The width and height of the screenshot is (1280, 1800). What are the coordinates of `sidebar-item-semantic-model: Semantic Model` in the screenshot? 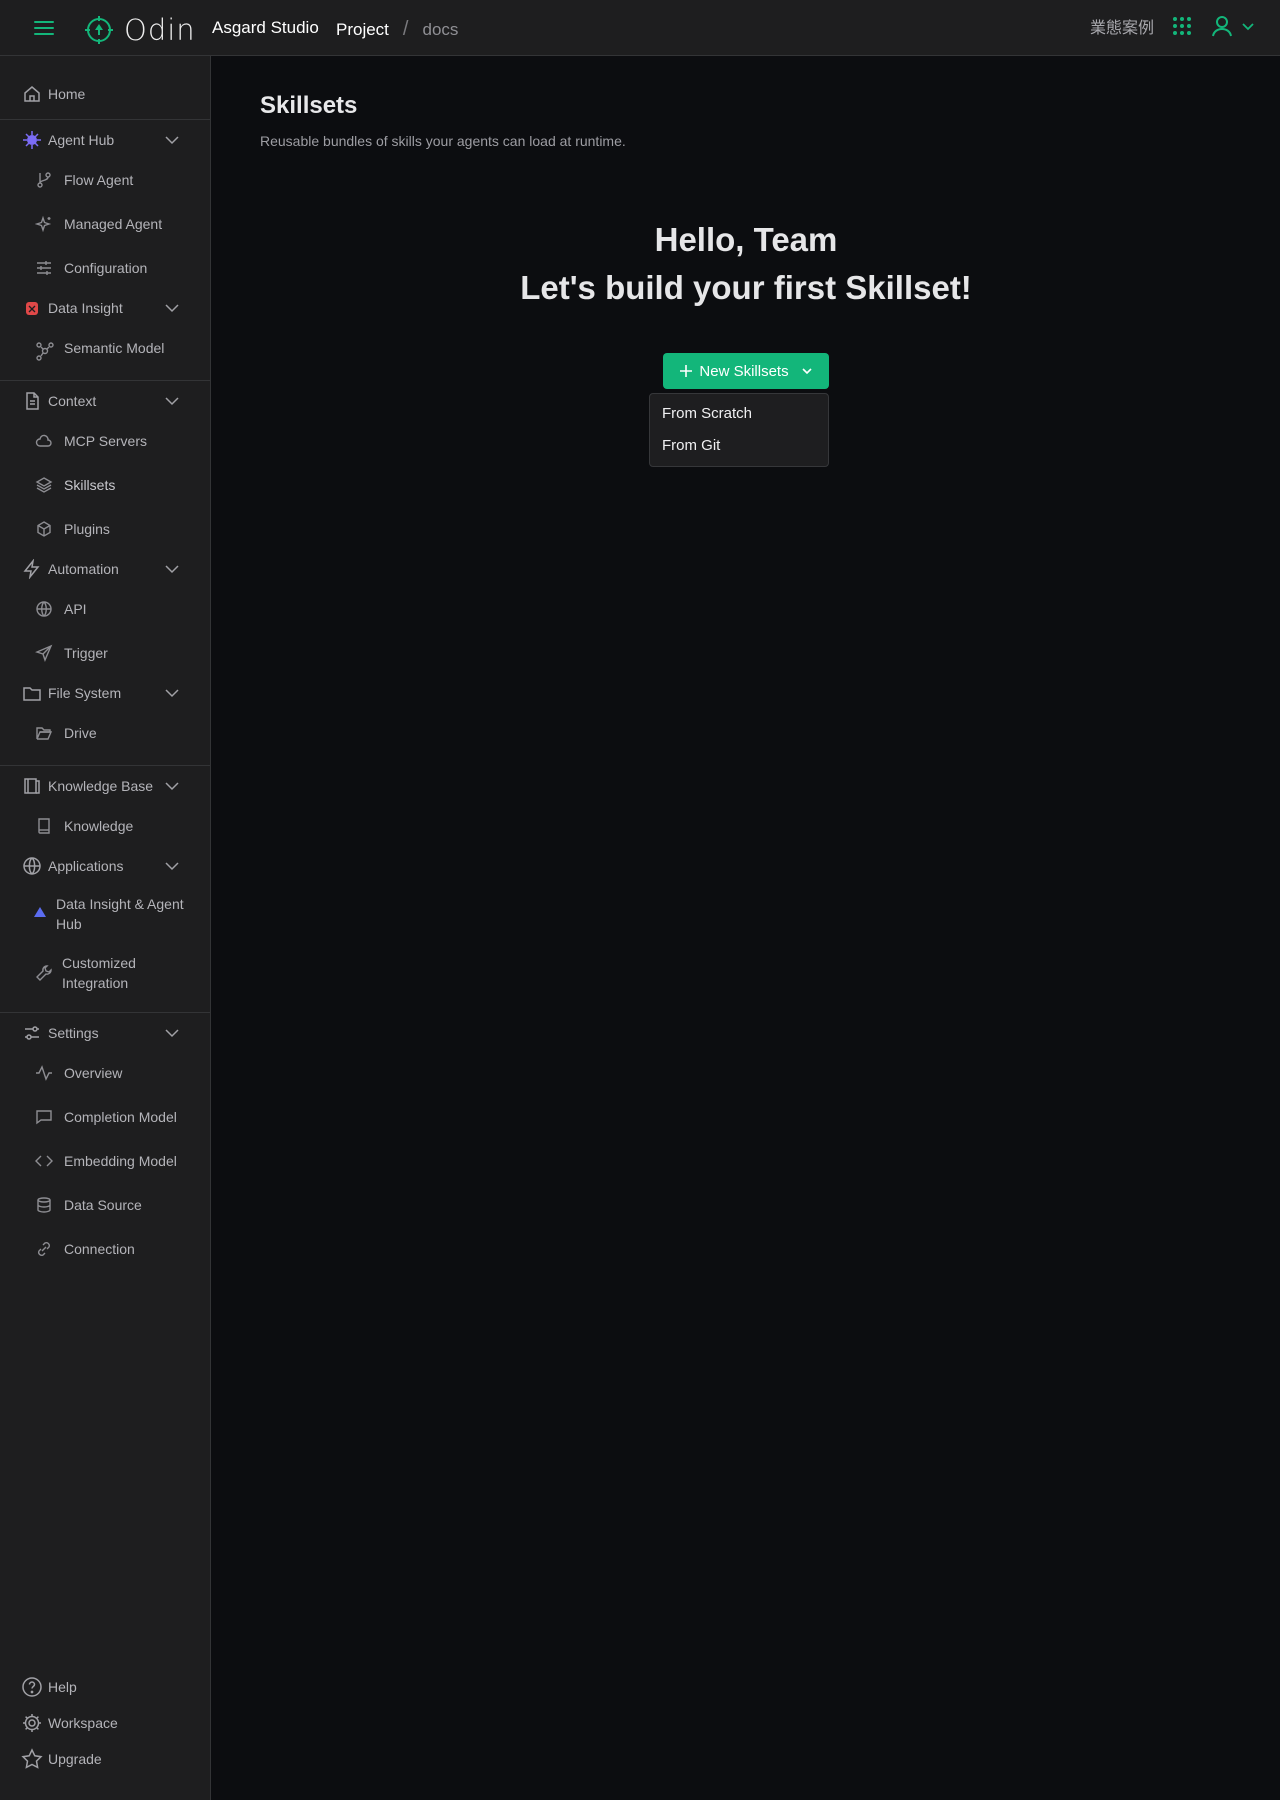 It's located at (105, 349).